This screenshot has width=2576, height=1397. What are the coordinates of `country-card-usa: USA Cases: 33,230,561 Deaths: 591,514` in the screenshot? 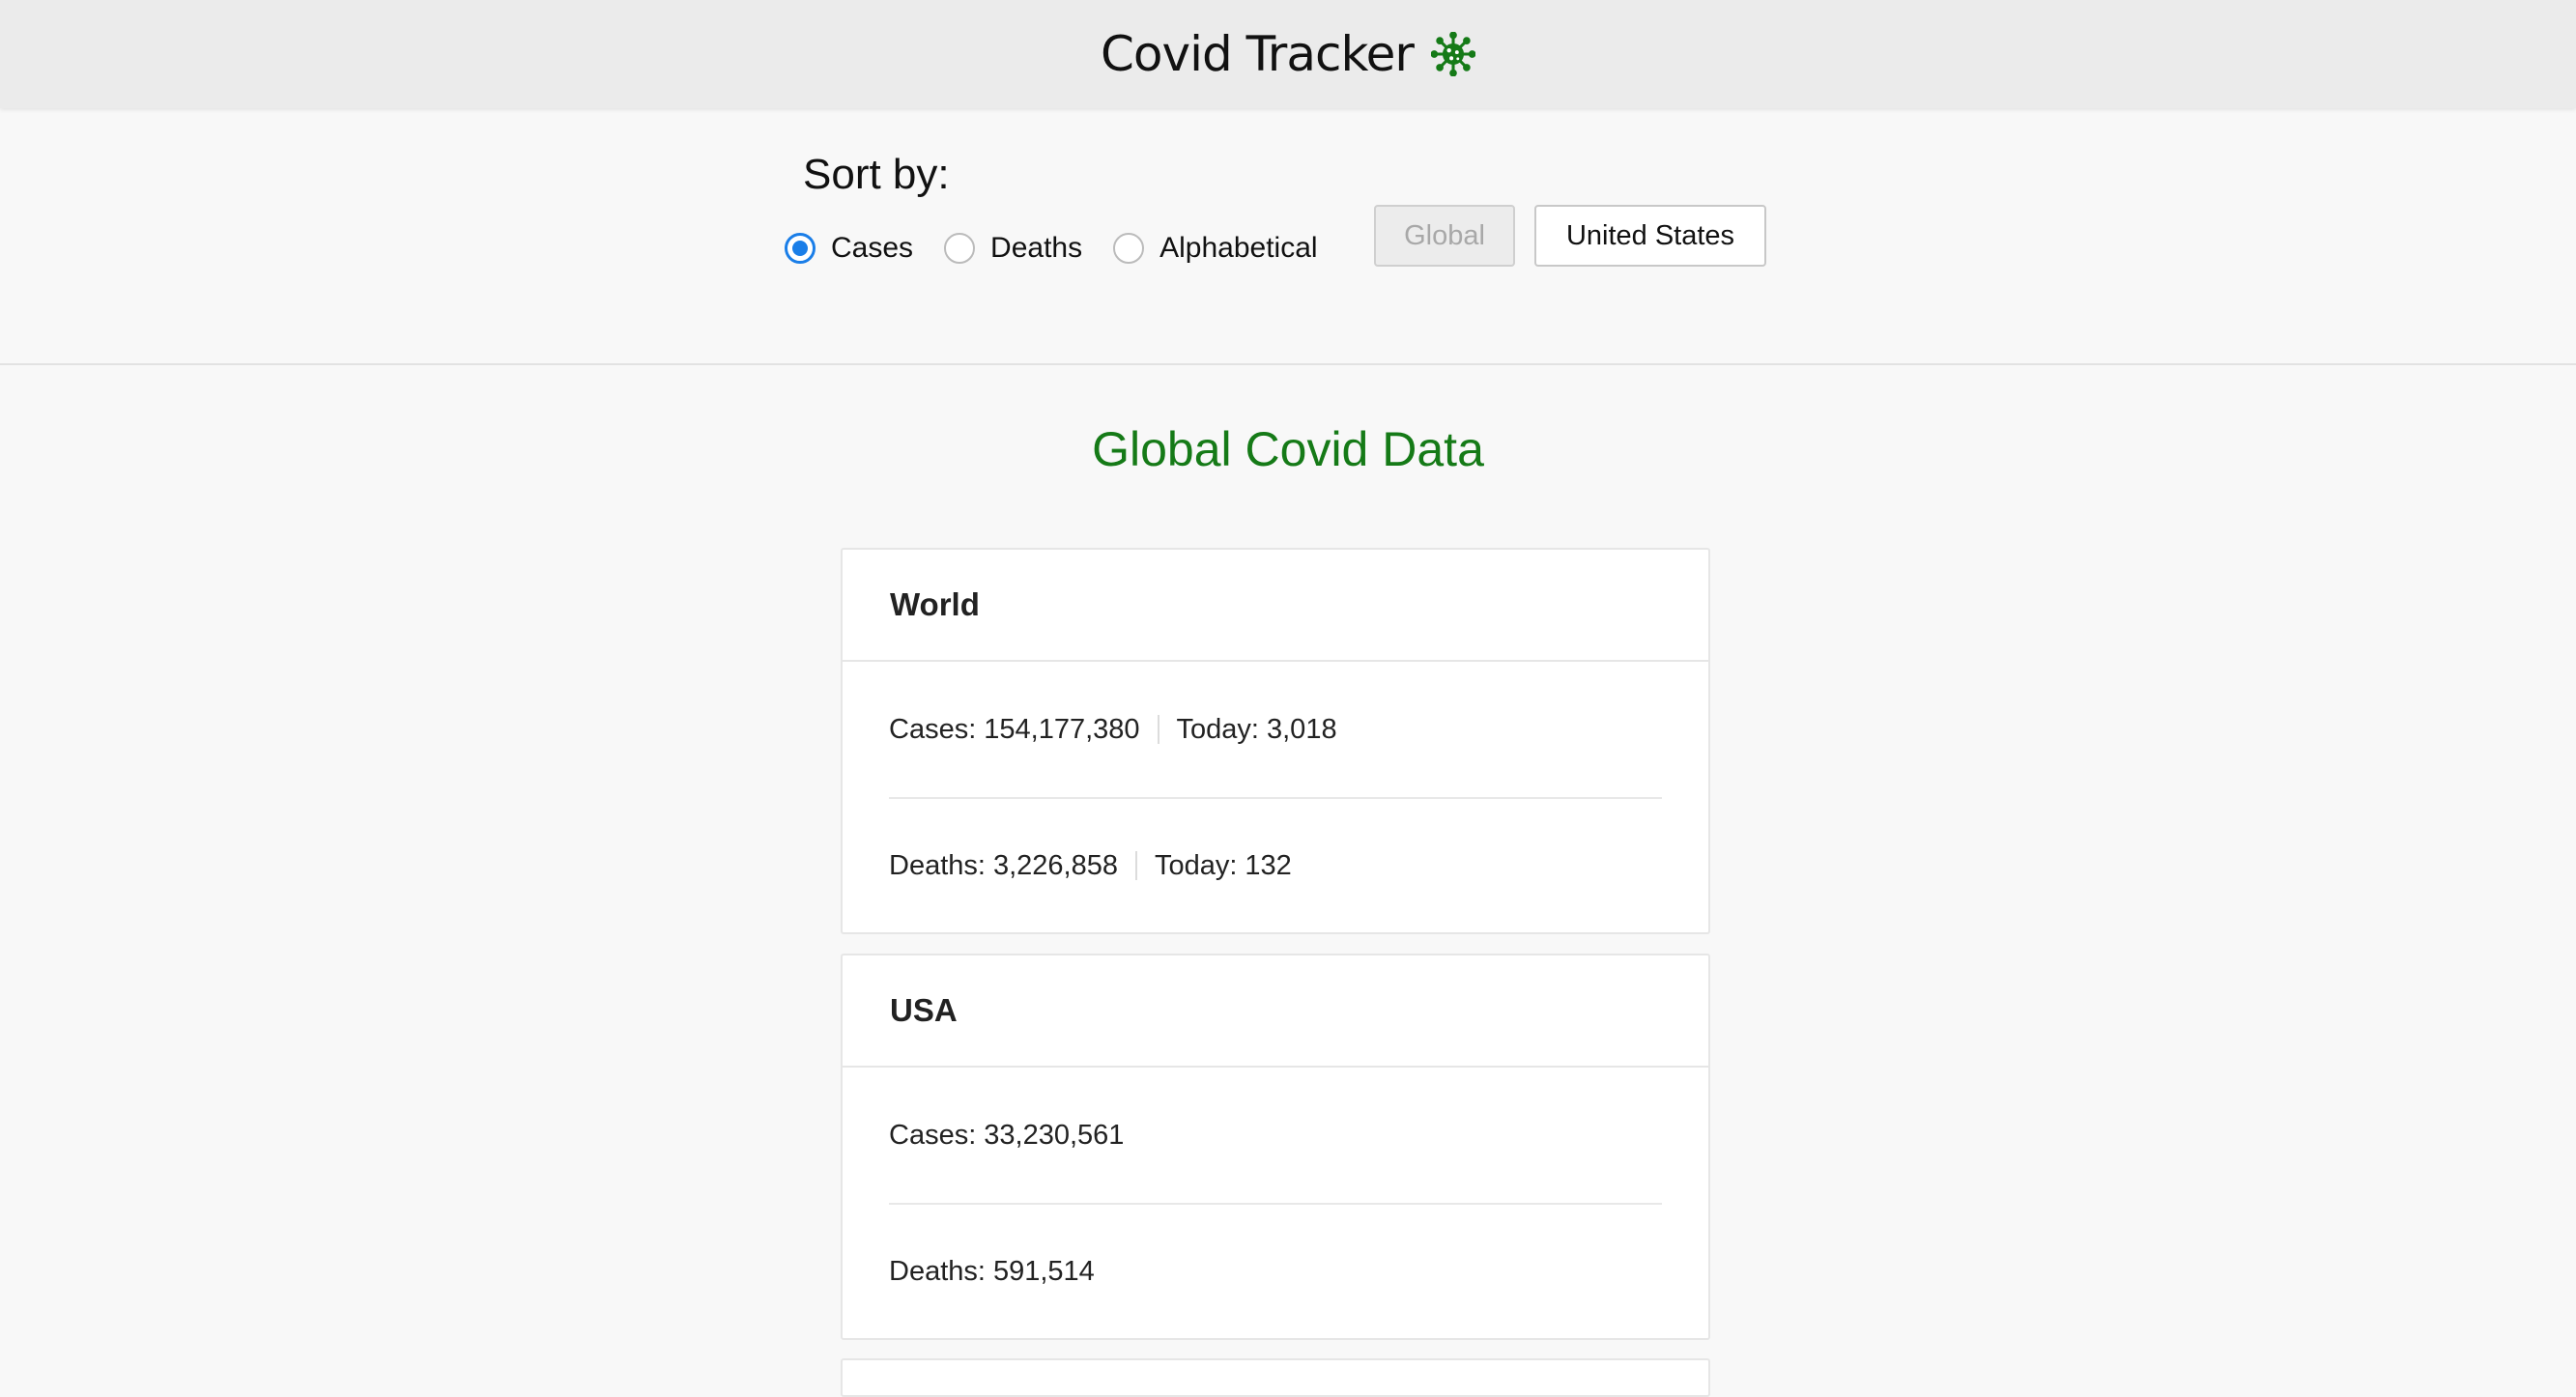 It's located at (1276, 1147).